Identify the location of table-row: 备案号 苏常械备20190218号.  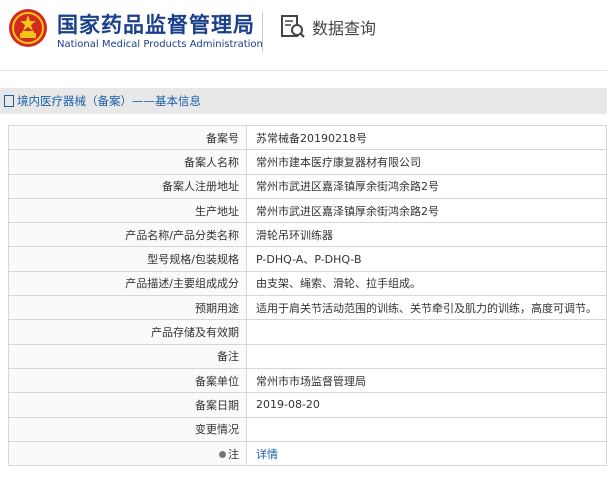
(307, 137).